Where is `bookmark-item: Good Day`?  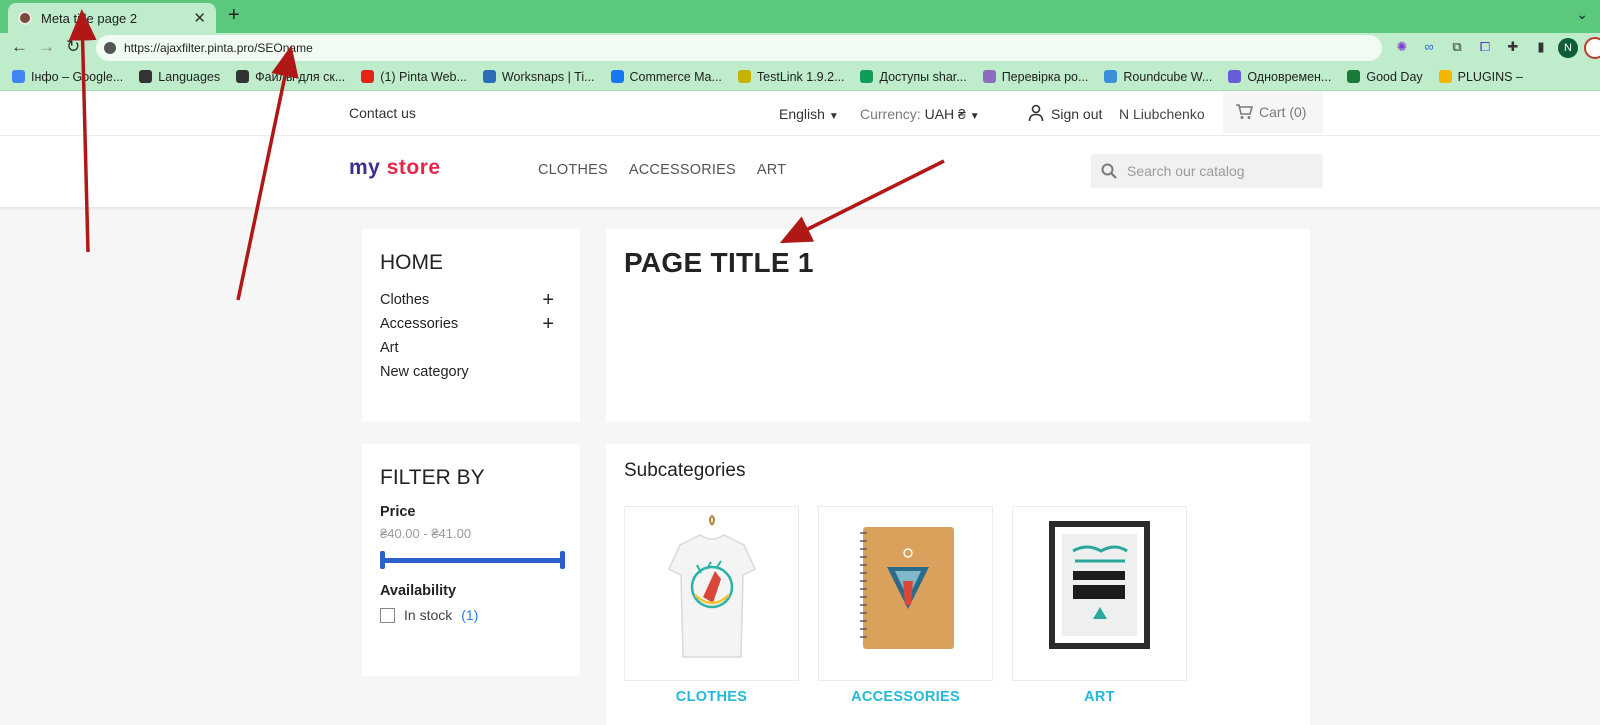 bookmark-item: Good Day is located at coordinates (1385, 76).